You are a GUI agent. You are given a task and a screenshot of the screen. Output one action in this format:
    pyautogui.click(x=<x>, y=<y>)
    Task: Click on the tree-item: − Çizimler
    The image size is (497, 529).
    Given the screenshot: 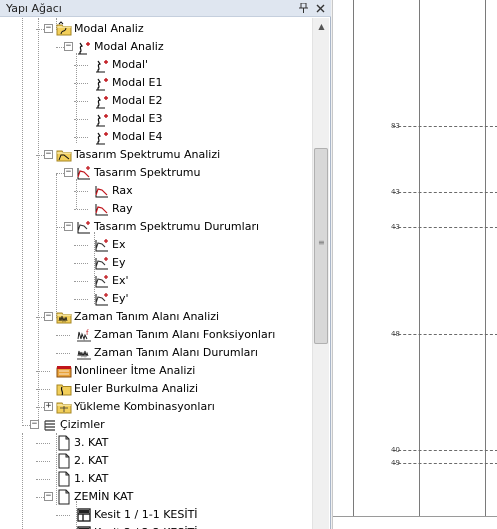 What is the action you would take?
    pyautogui.click(x=156, y=425)
    